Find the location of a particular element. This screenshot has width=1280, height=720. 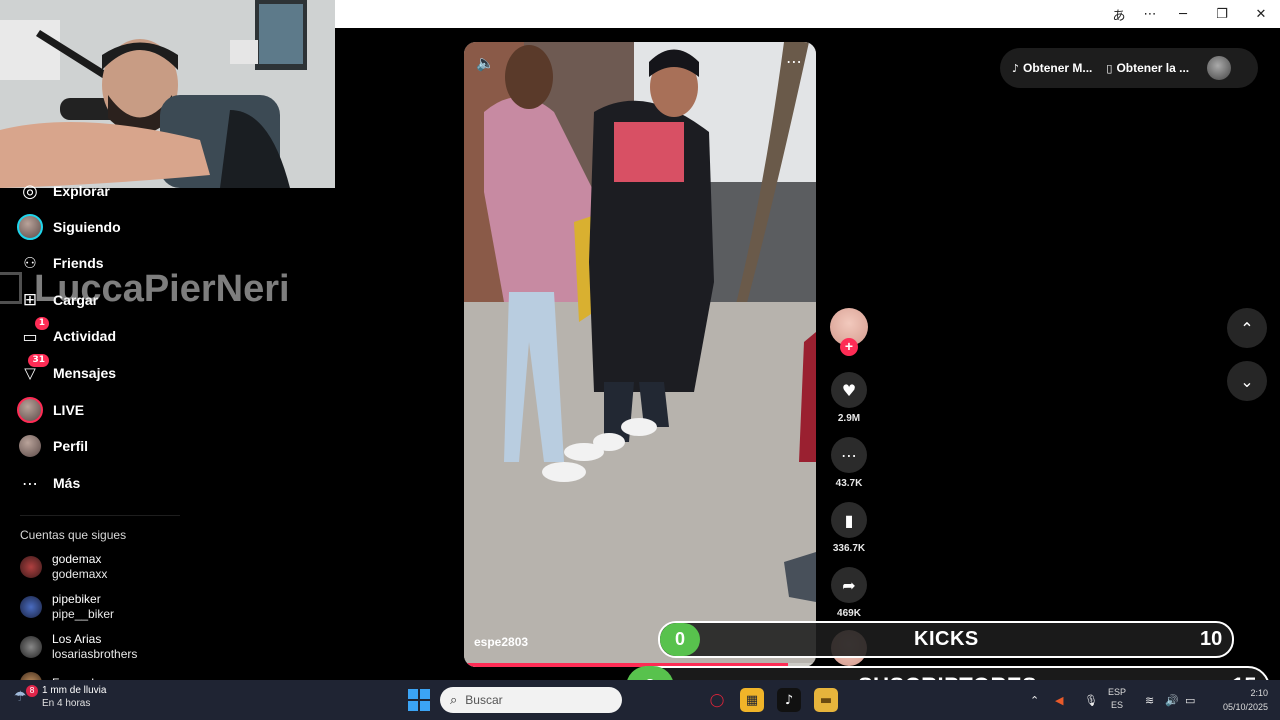

minimize-button: ─ is located at coordinates (1183, 14).